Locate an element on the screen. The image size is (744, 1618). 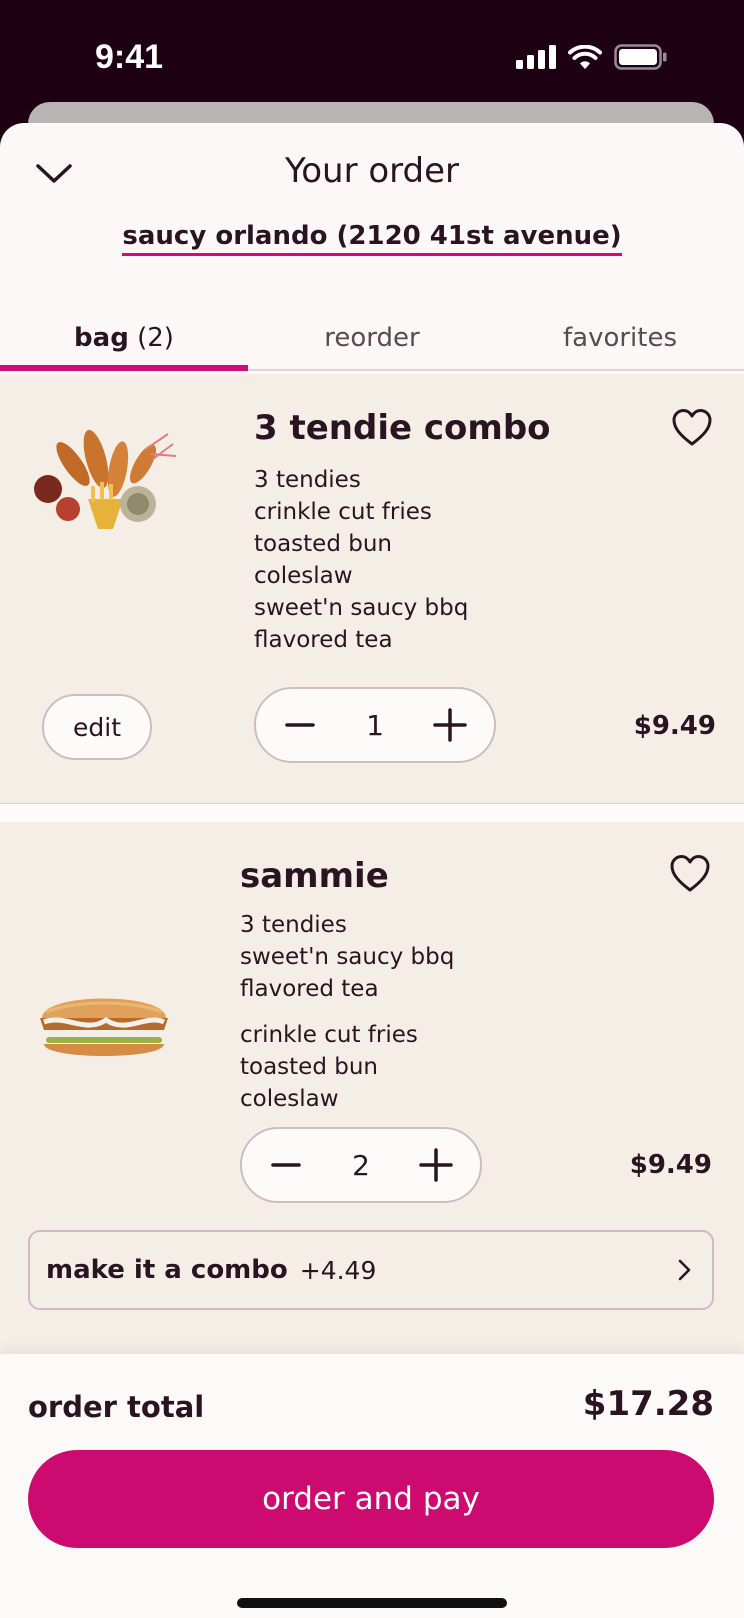
status-icons is located at coordinates (592, 57).